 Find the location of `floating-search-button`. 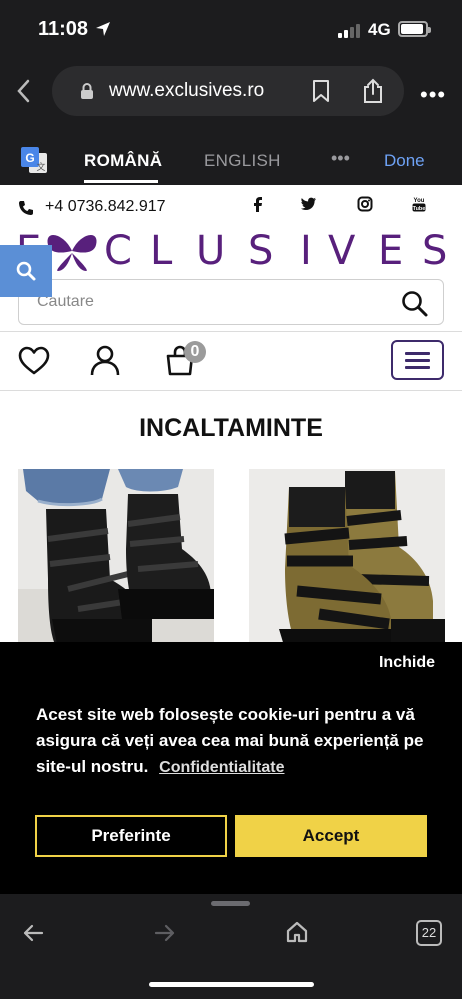

floating-search-button is located at coordinates (26, 271).